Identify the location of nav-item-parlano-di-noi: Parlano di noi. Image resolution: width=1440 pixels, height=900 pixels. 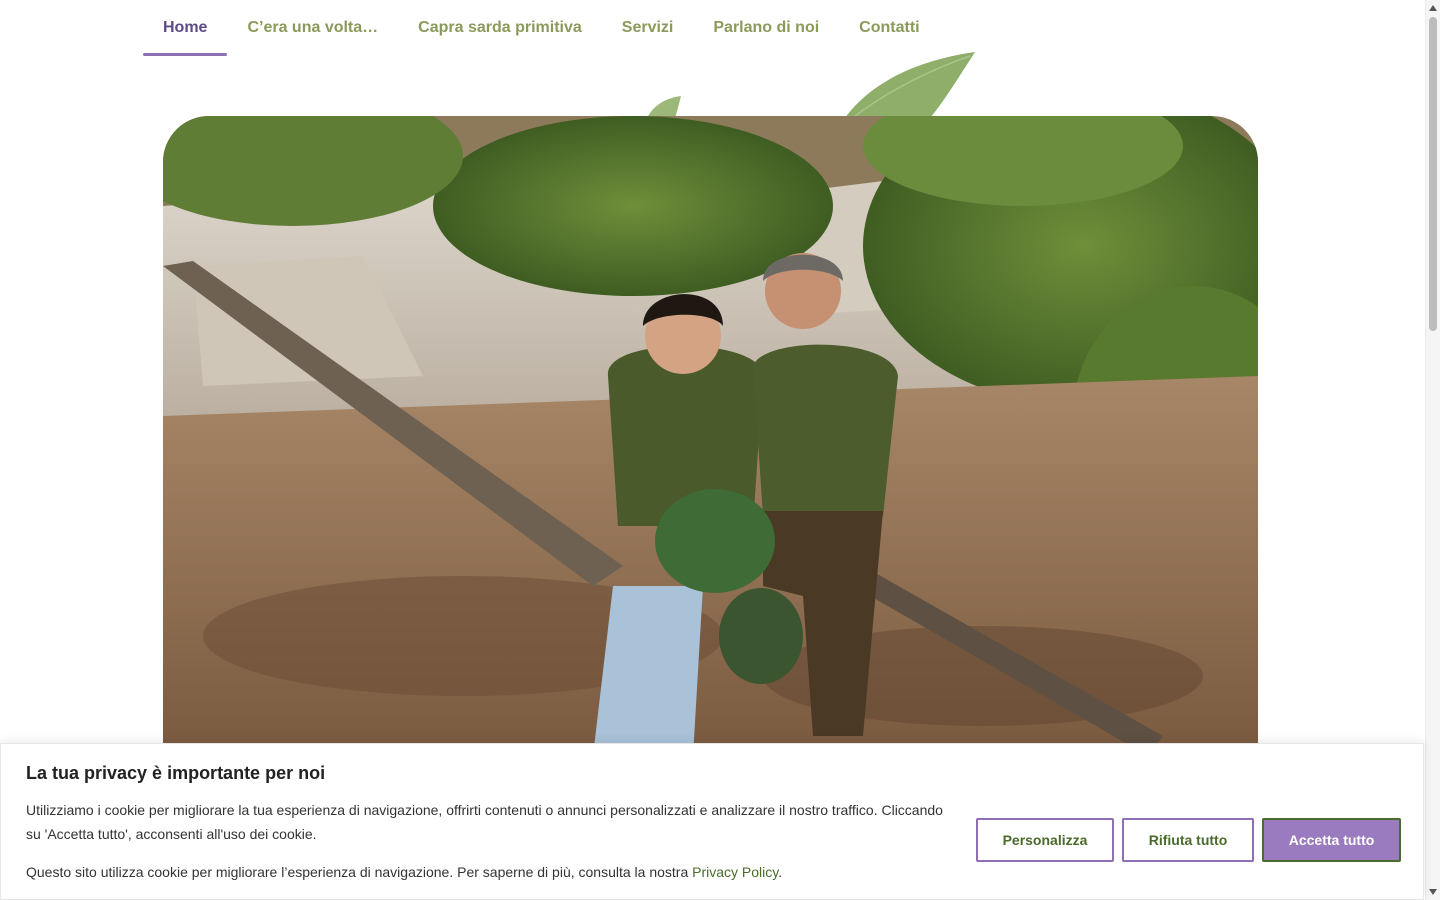
(766, 28).